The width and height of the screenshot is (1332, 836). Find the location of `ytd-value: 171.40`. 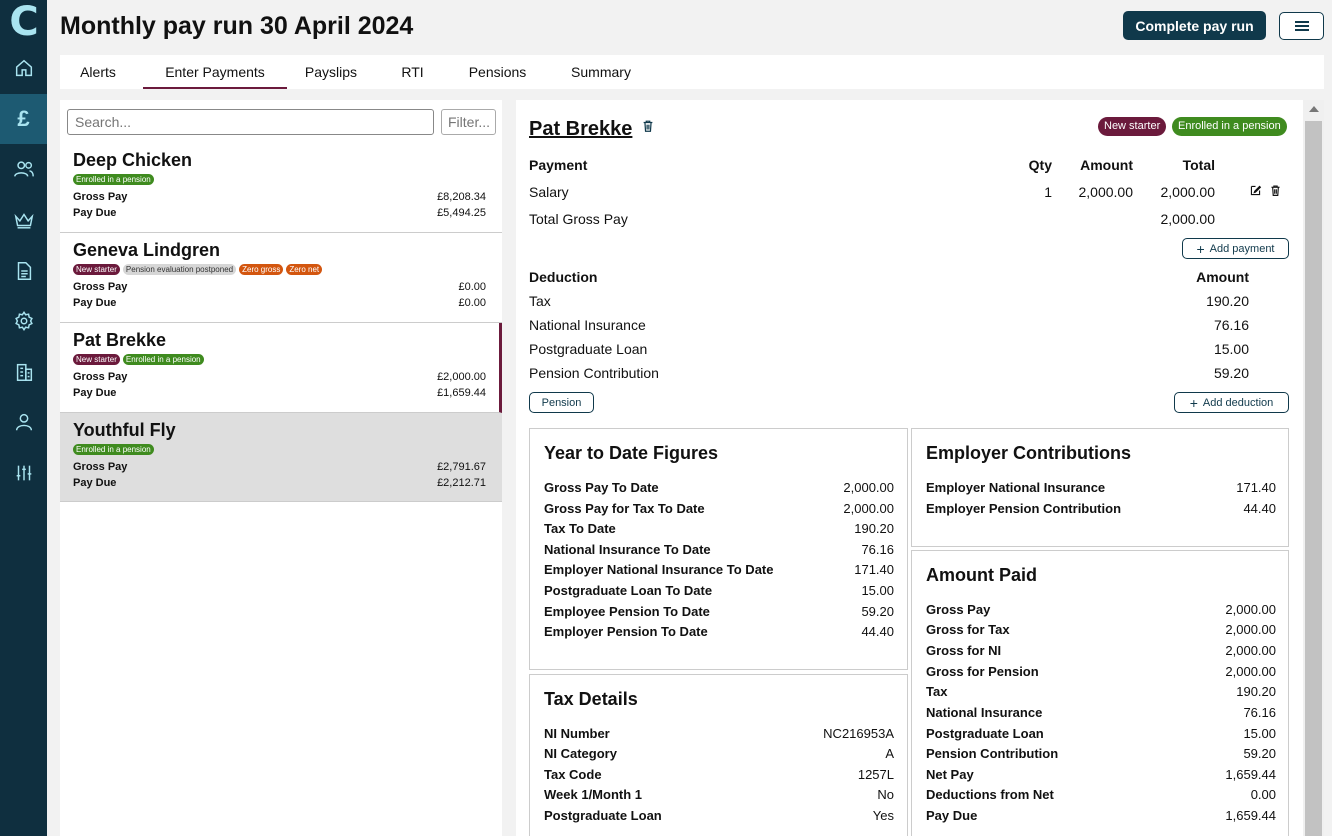

ytd-value: 171.40 is located at coordinates (874, 569).